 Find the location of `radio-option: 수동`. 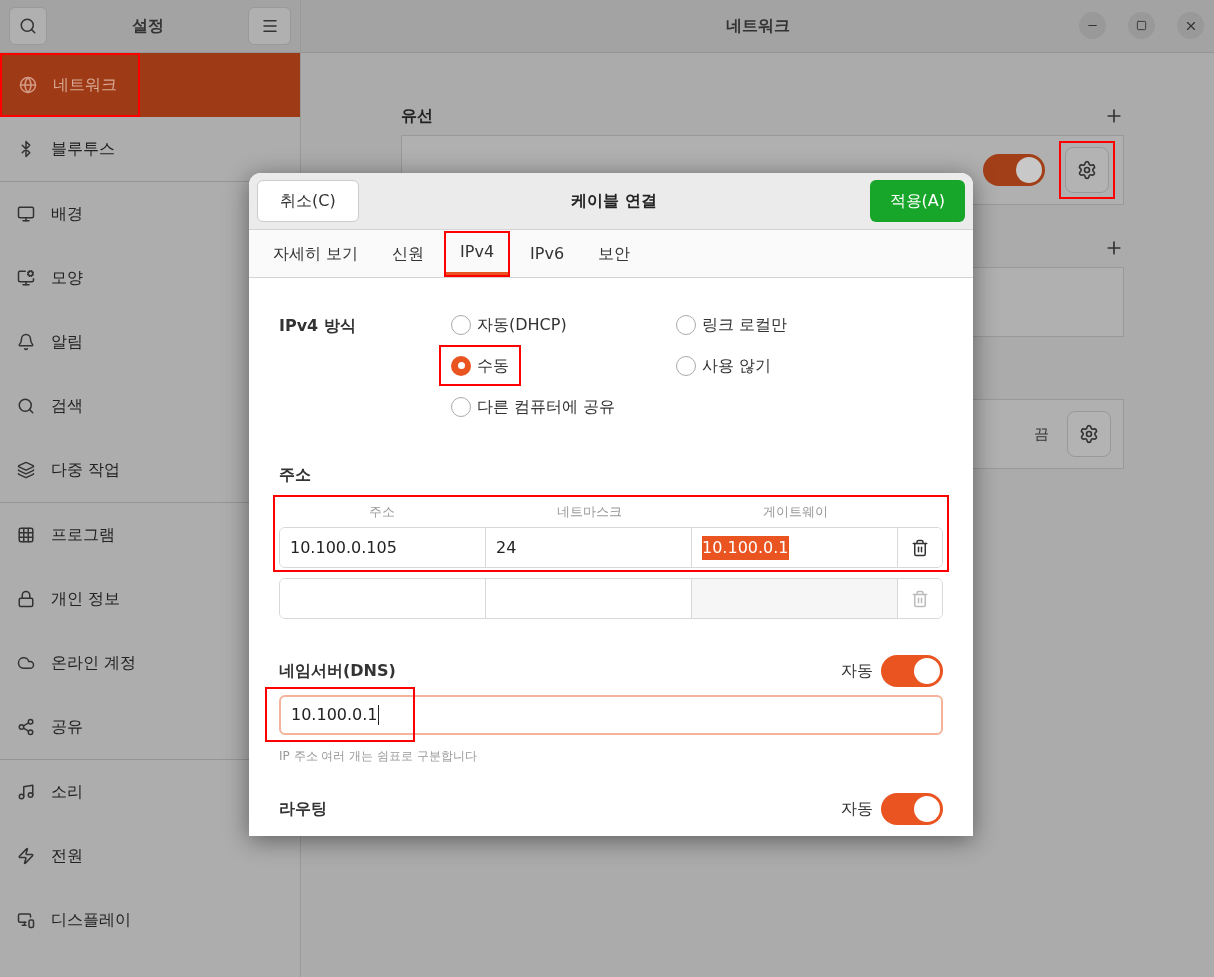

radio-option: 수동 is located at coordinates (480, 365).